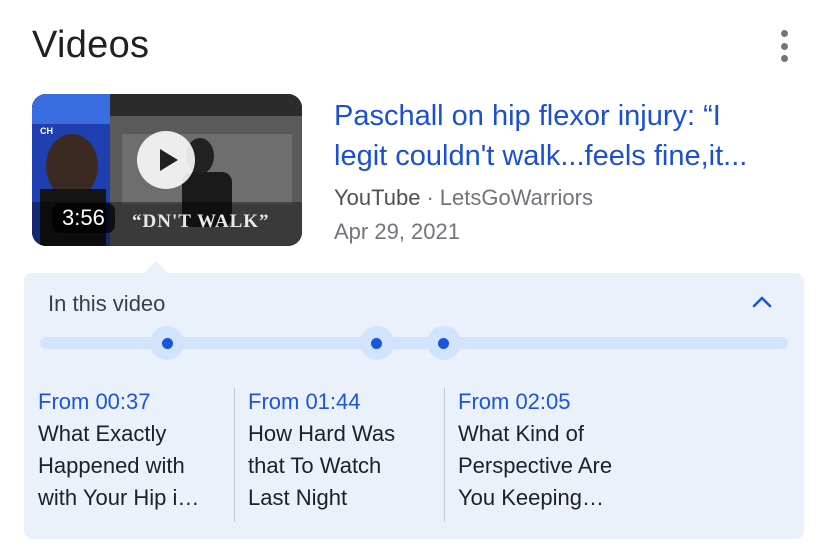 The width and height of the screenshot is (828, 557). I want to click on chapter-timestamp: From 00:37, so click(94, 401).